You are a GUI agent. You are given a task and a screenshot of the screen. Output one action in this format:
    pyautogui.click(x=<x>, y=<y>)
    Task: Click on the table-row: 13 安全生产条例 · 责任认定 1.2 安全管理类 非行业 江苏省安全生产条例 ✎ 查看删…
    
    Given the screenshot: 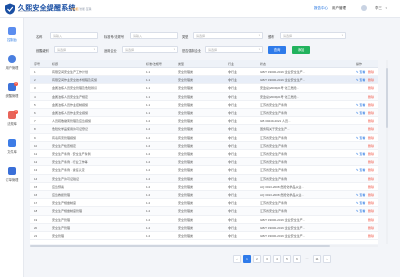 What is the action you would take?
    pyautogui.click(x=204, y=170)
    